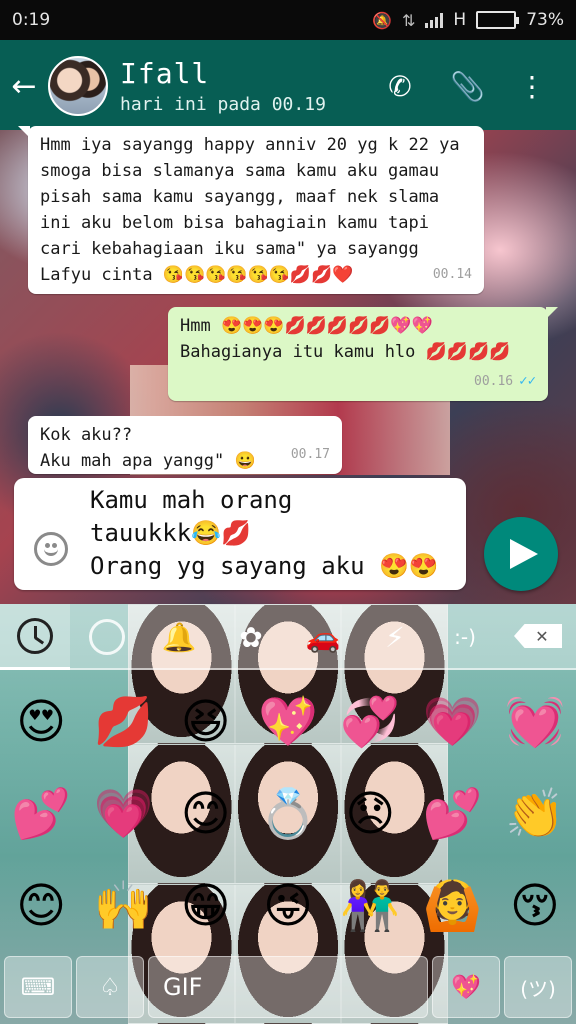 The height and width of the screenshot is (1024, 576). What do you see at coordinates (400, 86) in the screenshot?
I see `phone-icon: ✆` at bounding box center [400, 86].